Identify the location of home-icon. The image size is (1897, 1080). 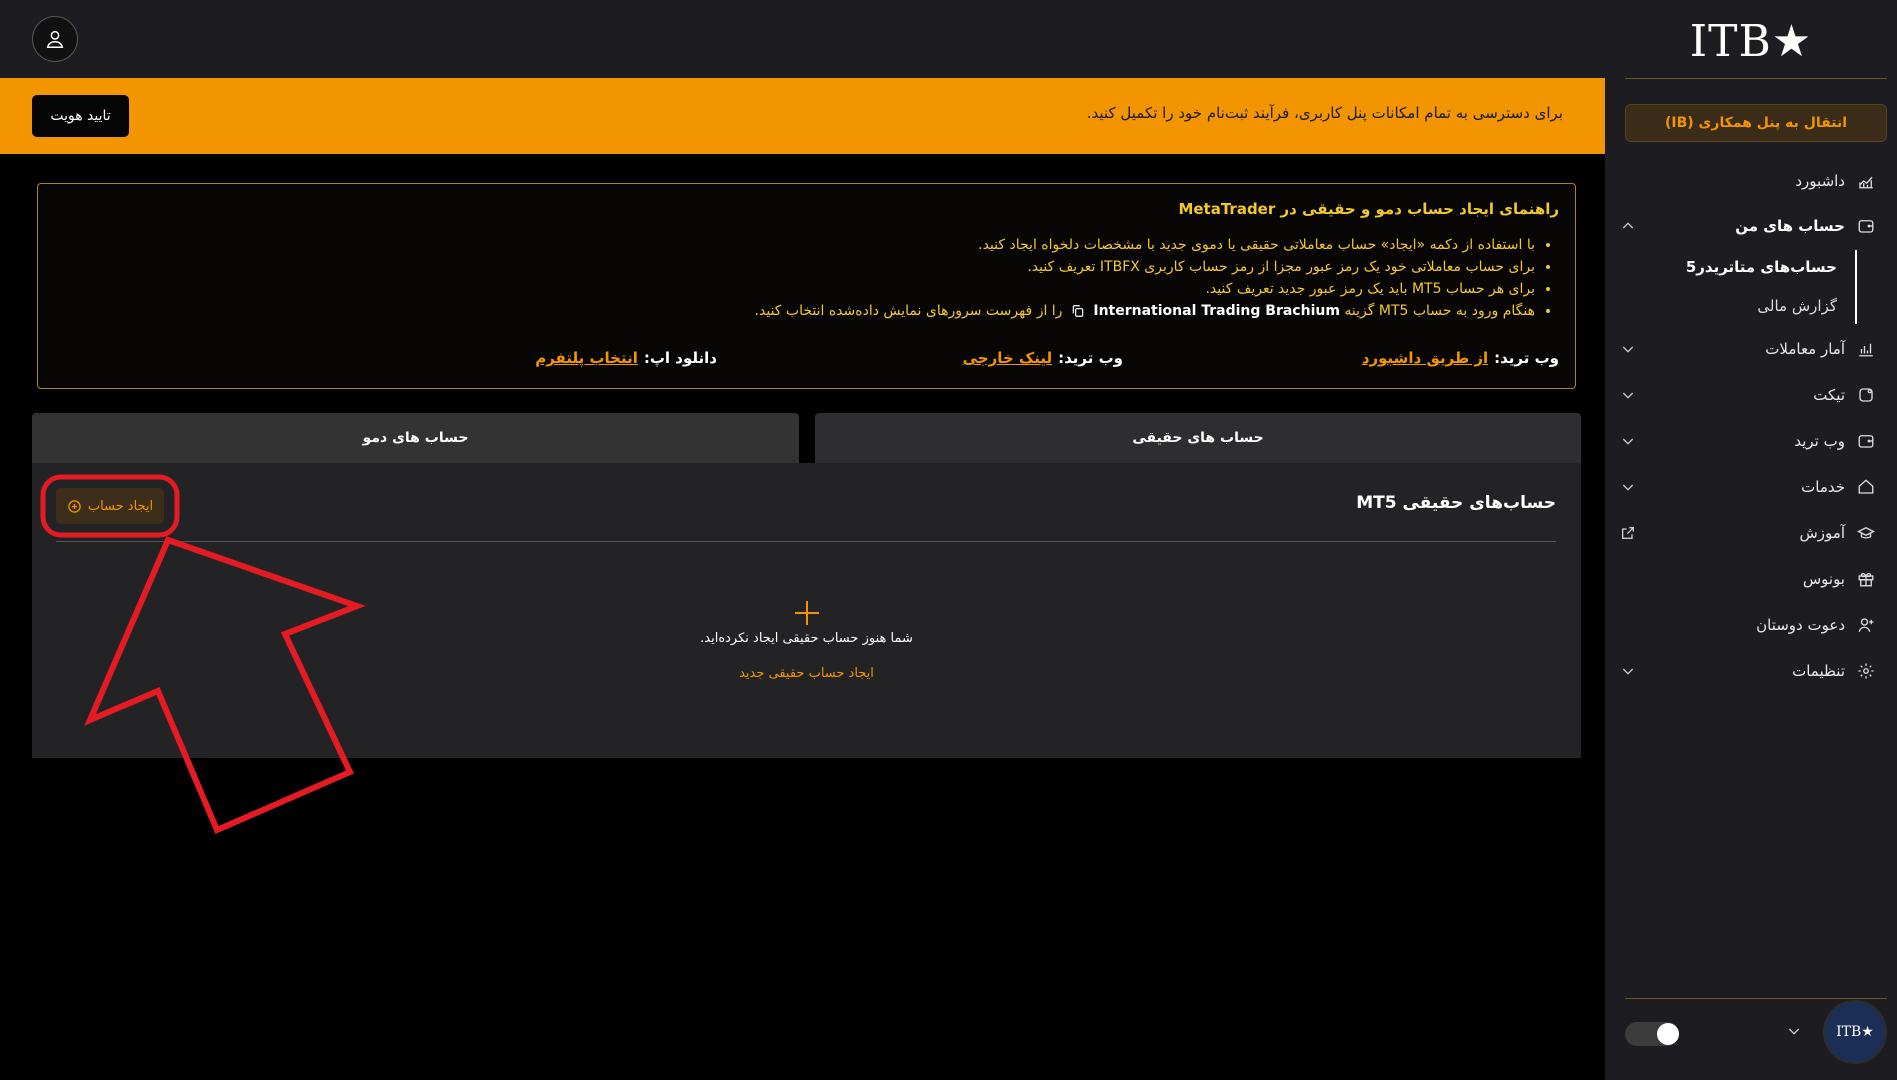
(1866, 487).